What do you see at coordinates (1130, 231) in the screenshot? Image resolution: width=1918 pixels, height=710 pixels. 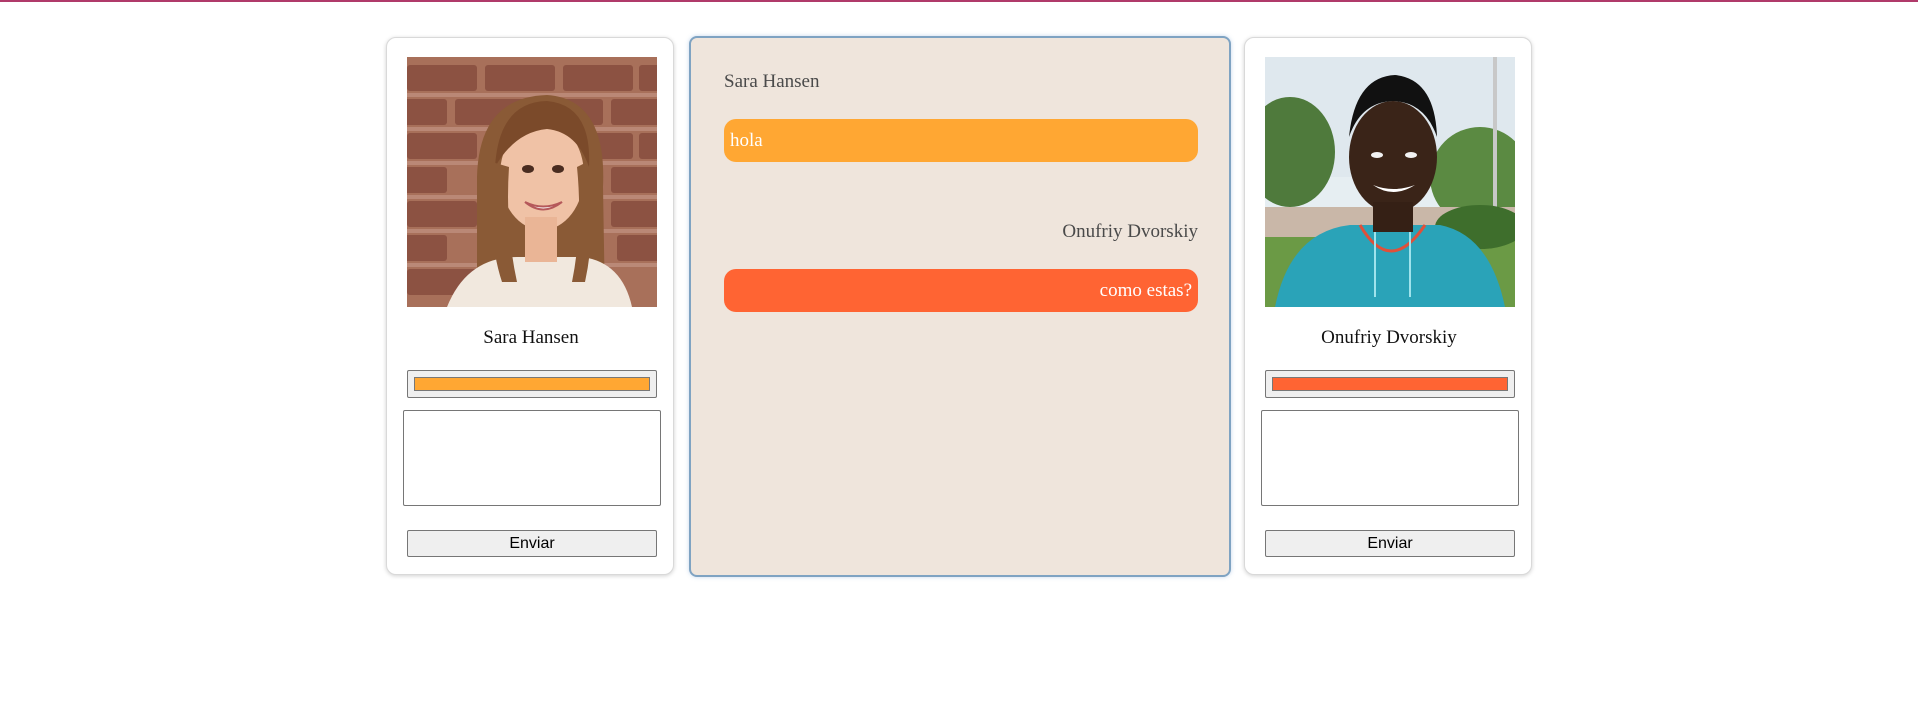 I see `message-sender: Onufriy Dvorskiy` at bounding box center [1130, 231].